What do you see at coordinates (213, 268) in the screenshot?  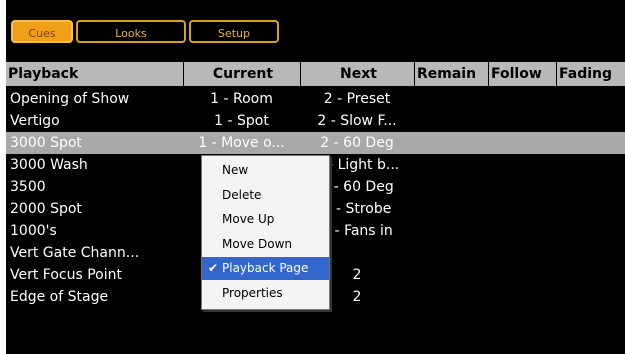 I see `checkmark-icon: ✔` at bounding box center [213, 268].